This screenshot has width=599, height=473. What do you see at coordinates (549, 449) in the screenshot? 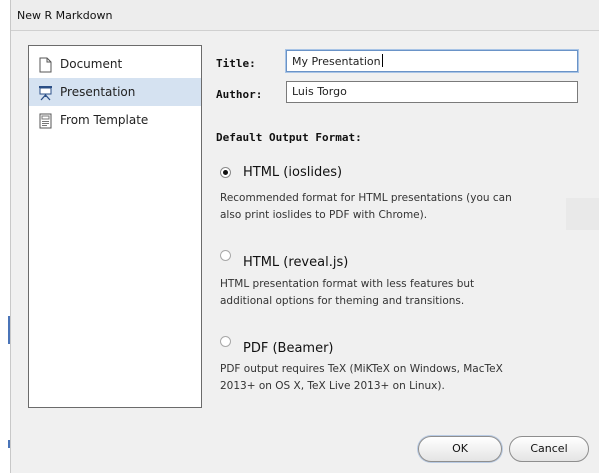
I see `cancel-button: Cancel` at bounding box center [549, 449].